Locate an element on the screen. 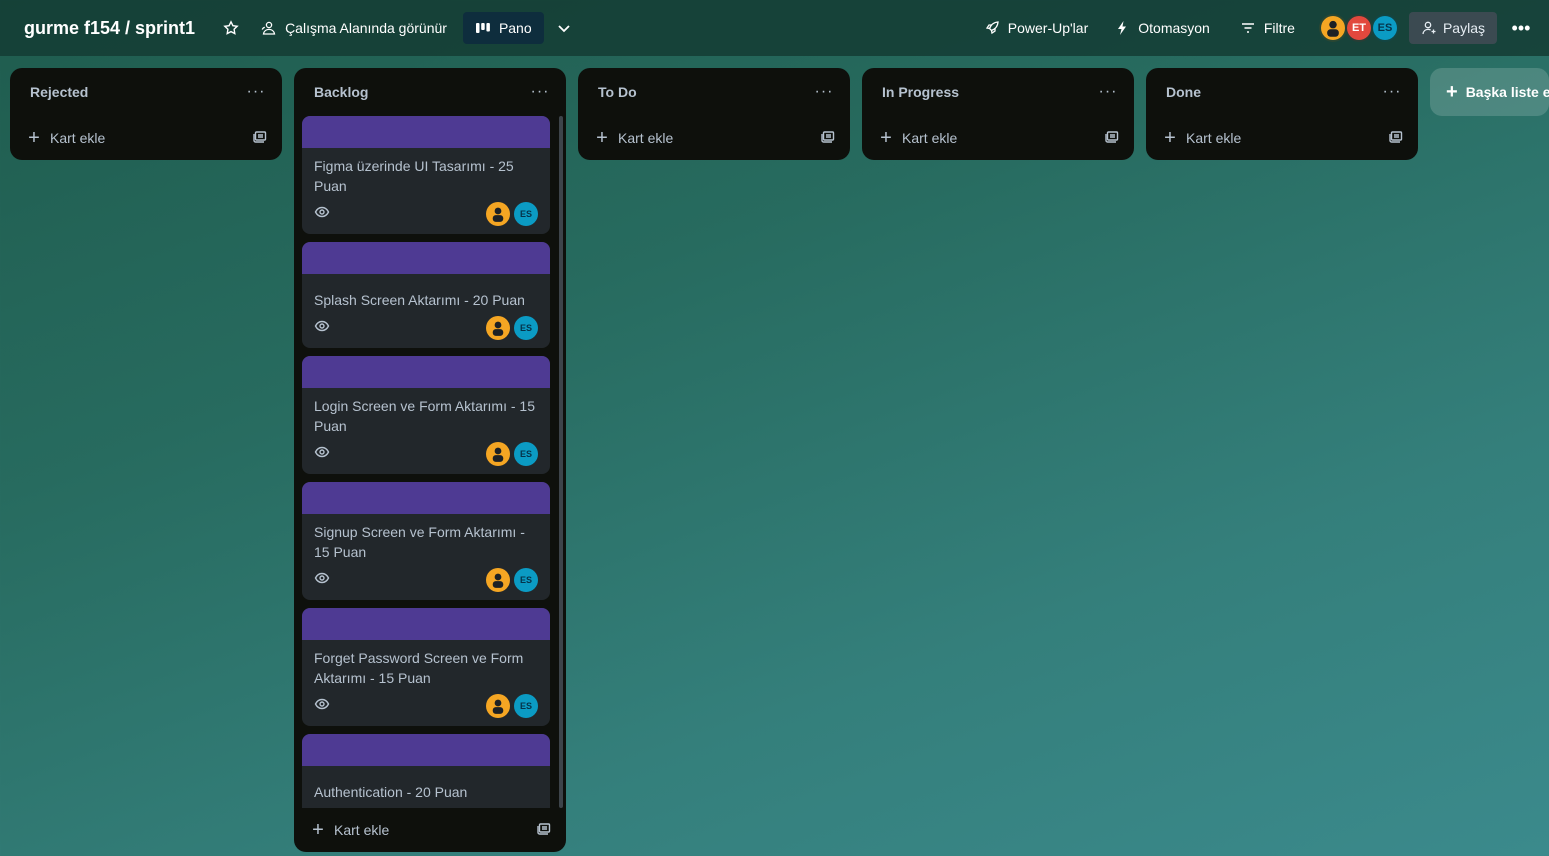 Image resolution: width=1549 pixels, height=856 pixels. card-title: Figma üzerinde UI Tasarımı - 25 Puan is located at coordinates (414, 176).